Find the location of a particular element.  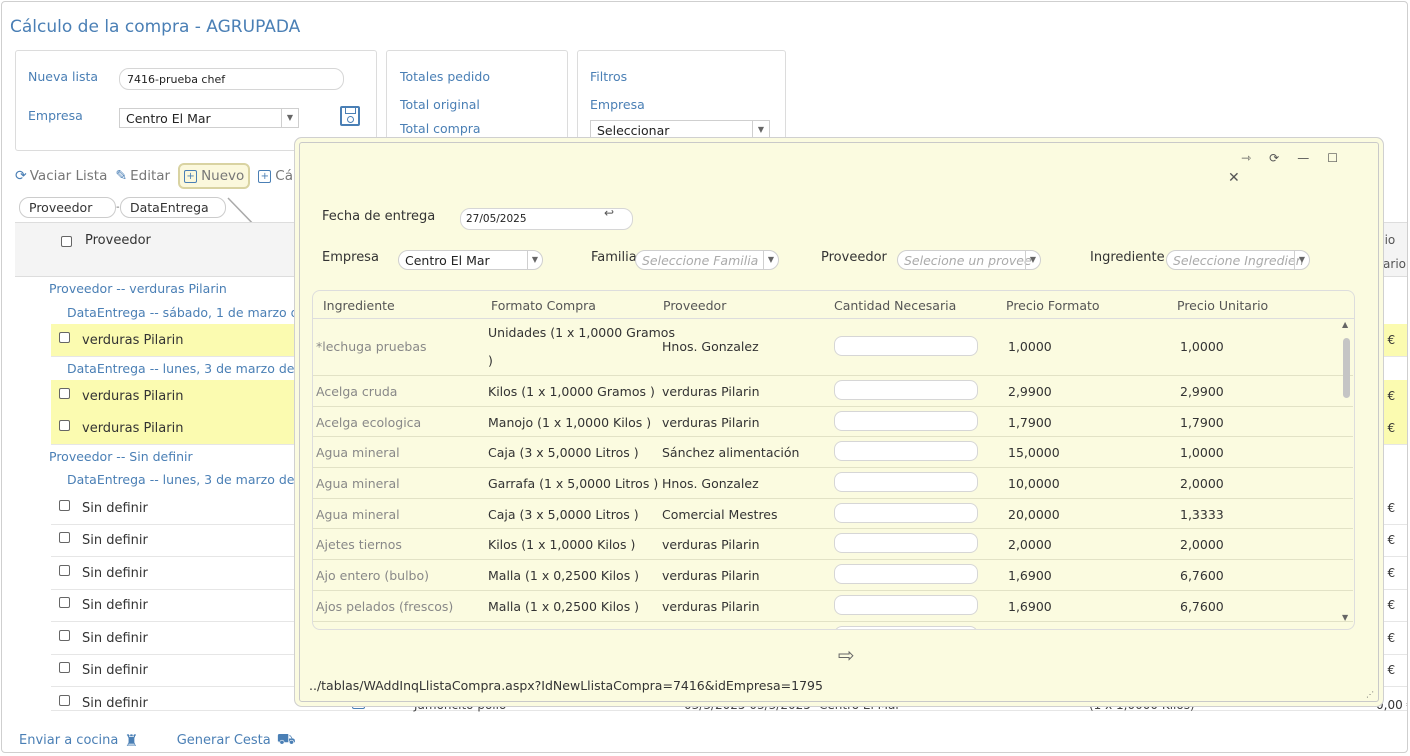

group-pill-dataentrega: DataEntrega is located at coordinates (173, 207).